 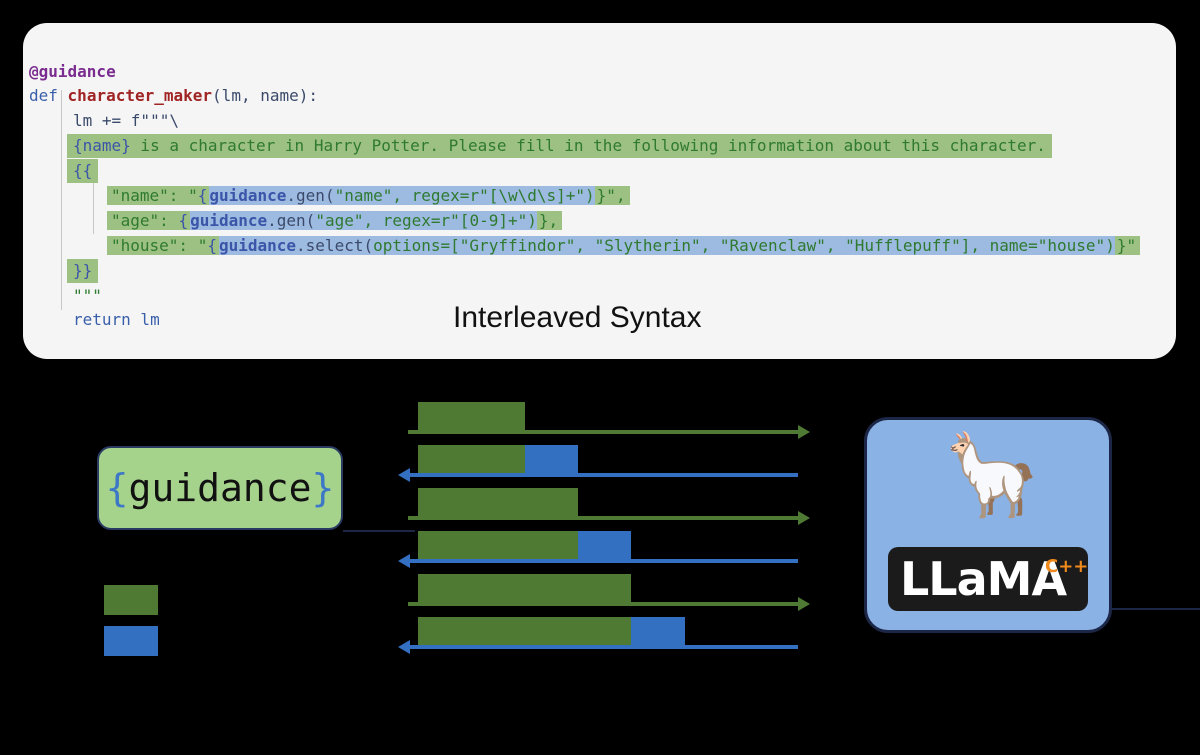 I want to click on guidance-logo-box: {guidance}, so click(x=220, y=488).